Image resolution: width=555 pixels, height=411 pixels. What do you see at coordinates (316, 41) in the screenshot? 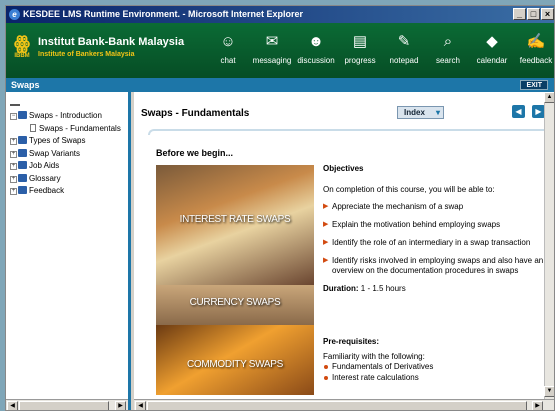
I see `discussion-icon: ☻` at bounding box center [316, 41].